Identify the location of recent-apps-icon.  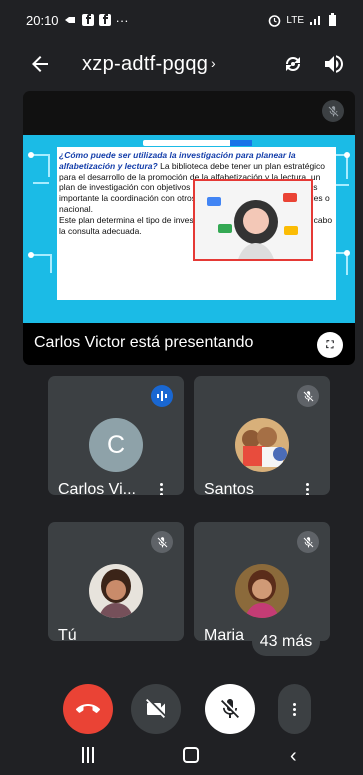
(88, 755).